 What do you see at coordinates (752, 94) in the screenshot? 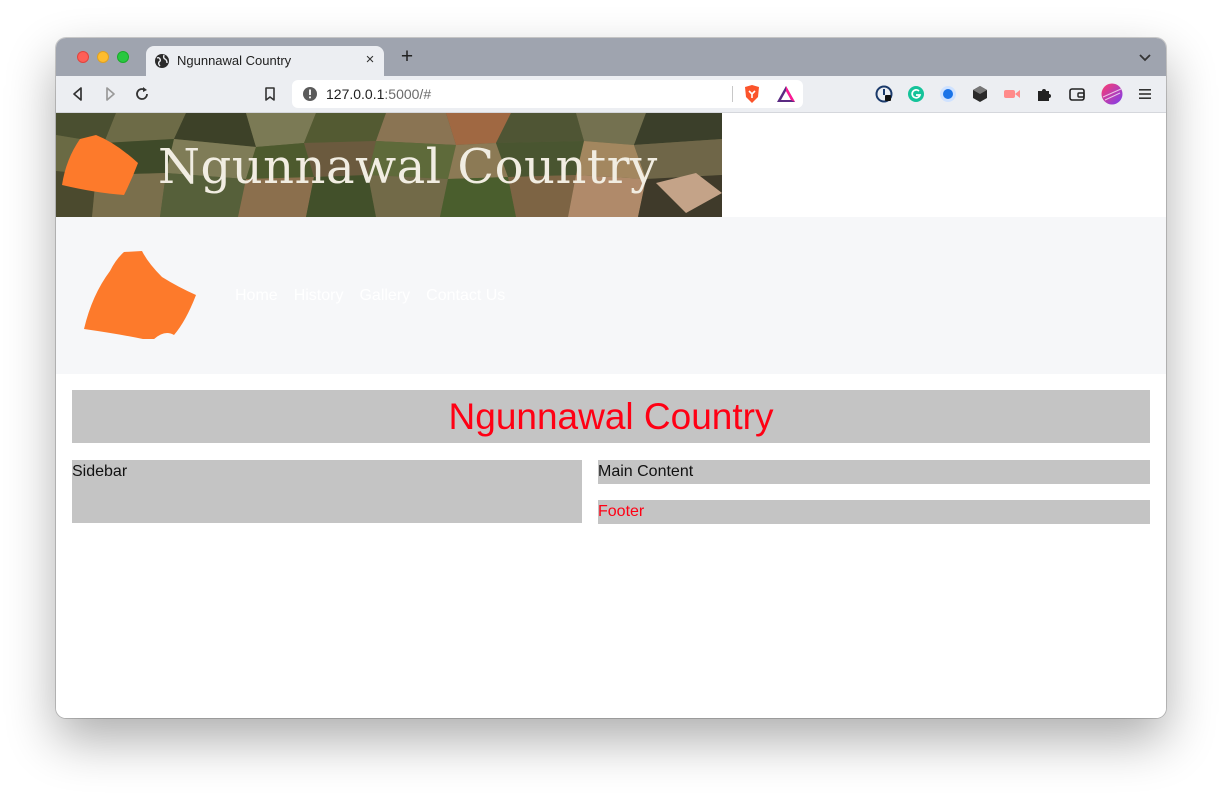
I see `brave-shield-icon` at bounding box center [752, 94].